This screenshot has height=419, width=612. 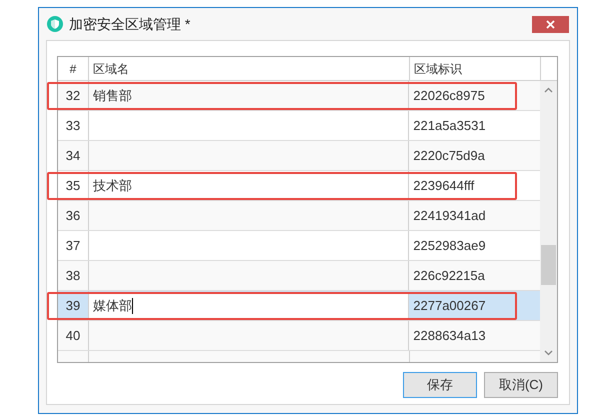 I want to click on scroll-down-icon, so click(x=549, y=353).